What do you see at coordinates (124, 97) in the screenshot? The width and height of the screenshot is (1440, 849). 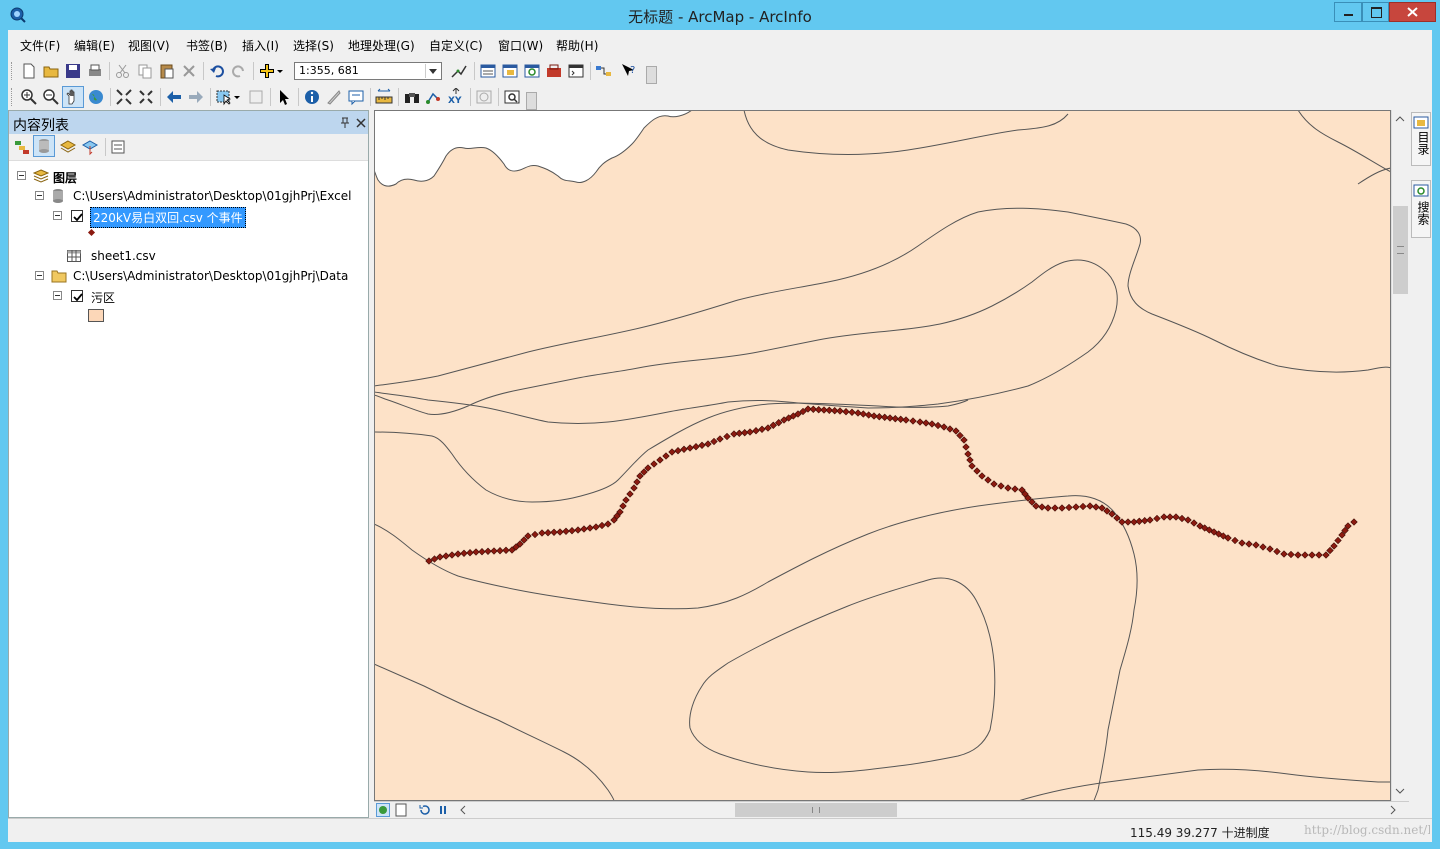 I see `fixed-zoom-in-icon` at bounding box center [124, 97].